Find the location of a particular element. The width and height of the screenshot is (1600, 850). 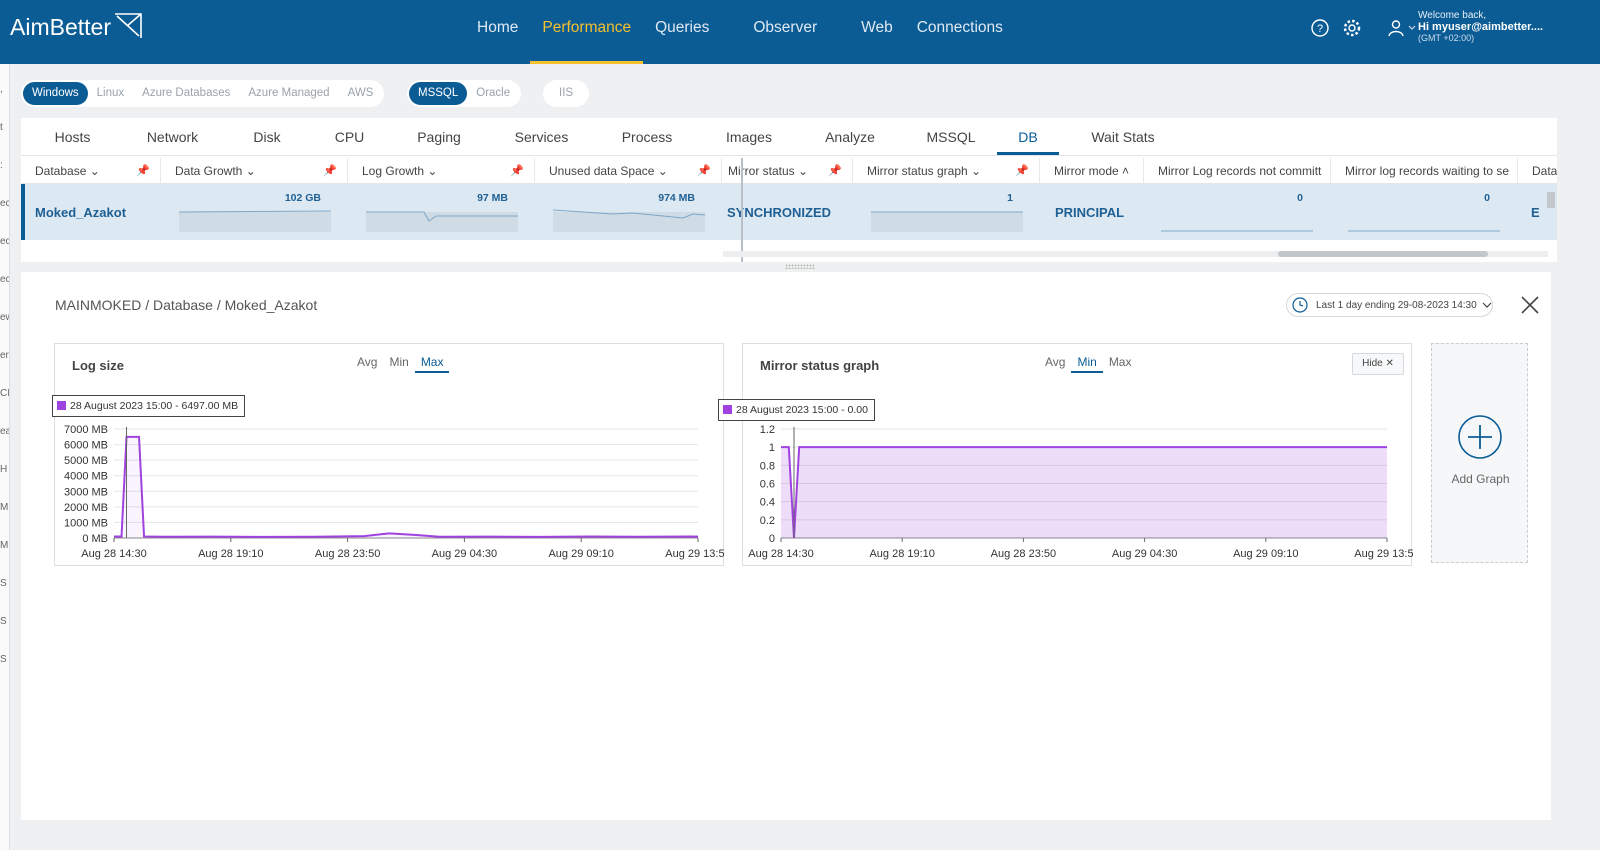

close-icon is located at coordinates (1530, 305).